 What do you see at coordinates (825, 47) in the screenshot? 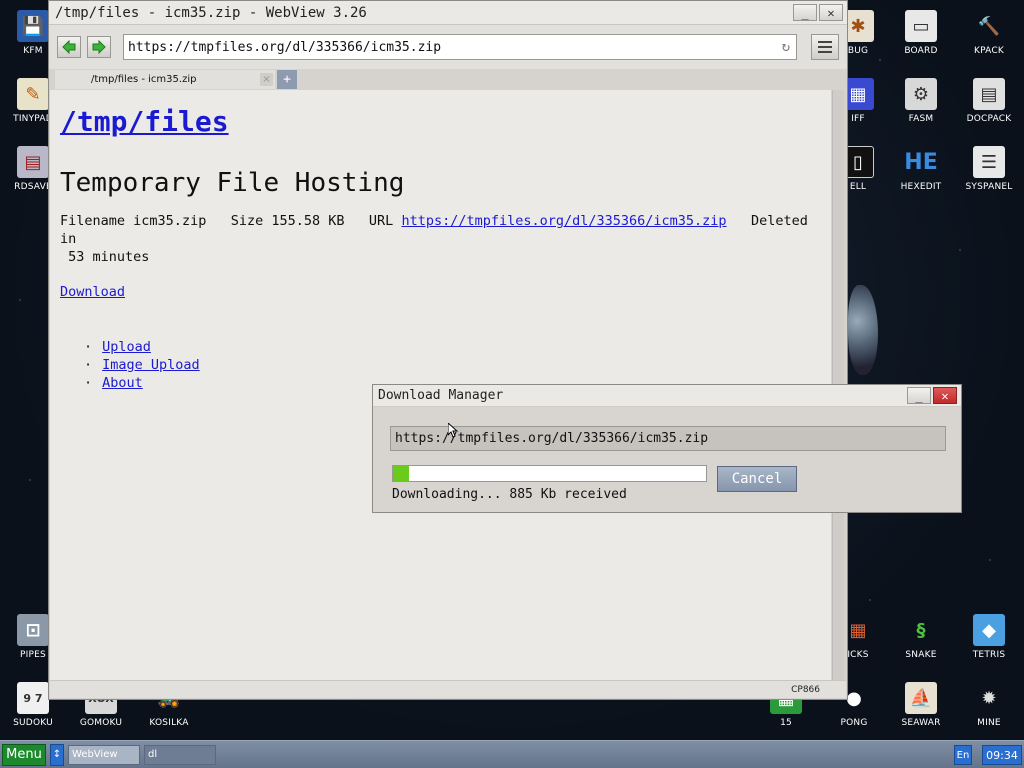
I see `browser-menu-button` at bounding box center [825, 47].